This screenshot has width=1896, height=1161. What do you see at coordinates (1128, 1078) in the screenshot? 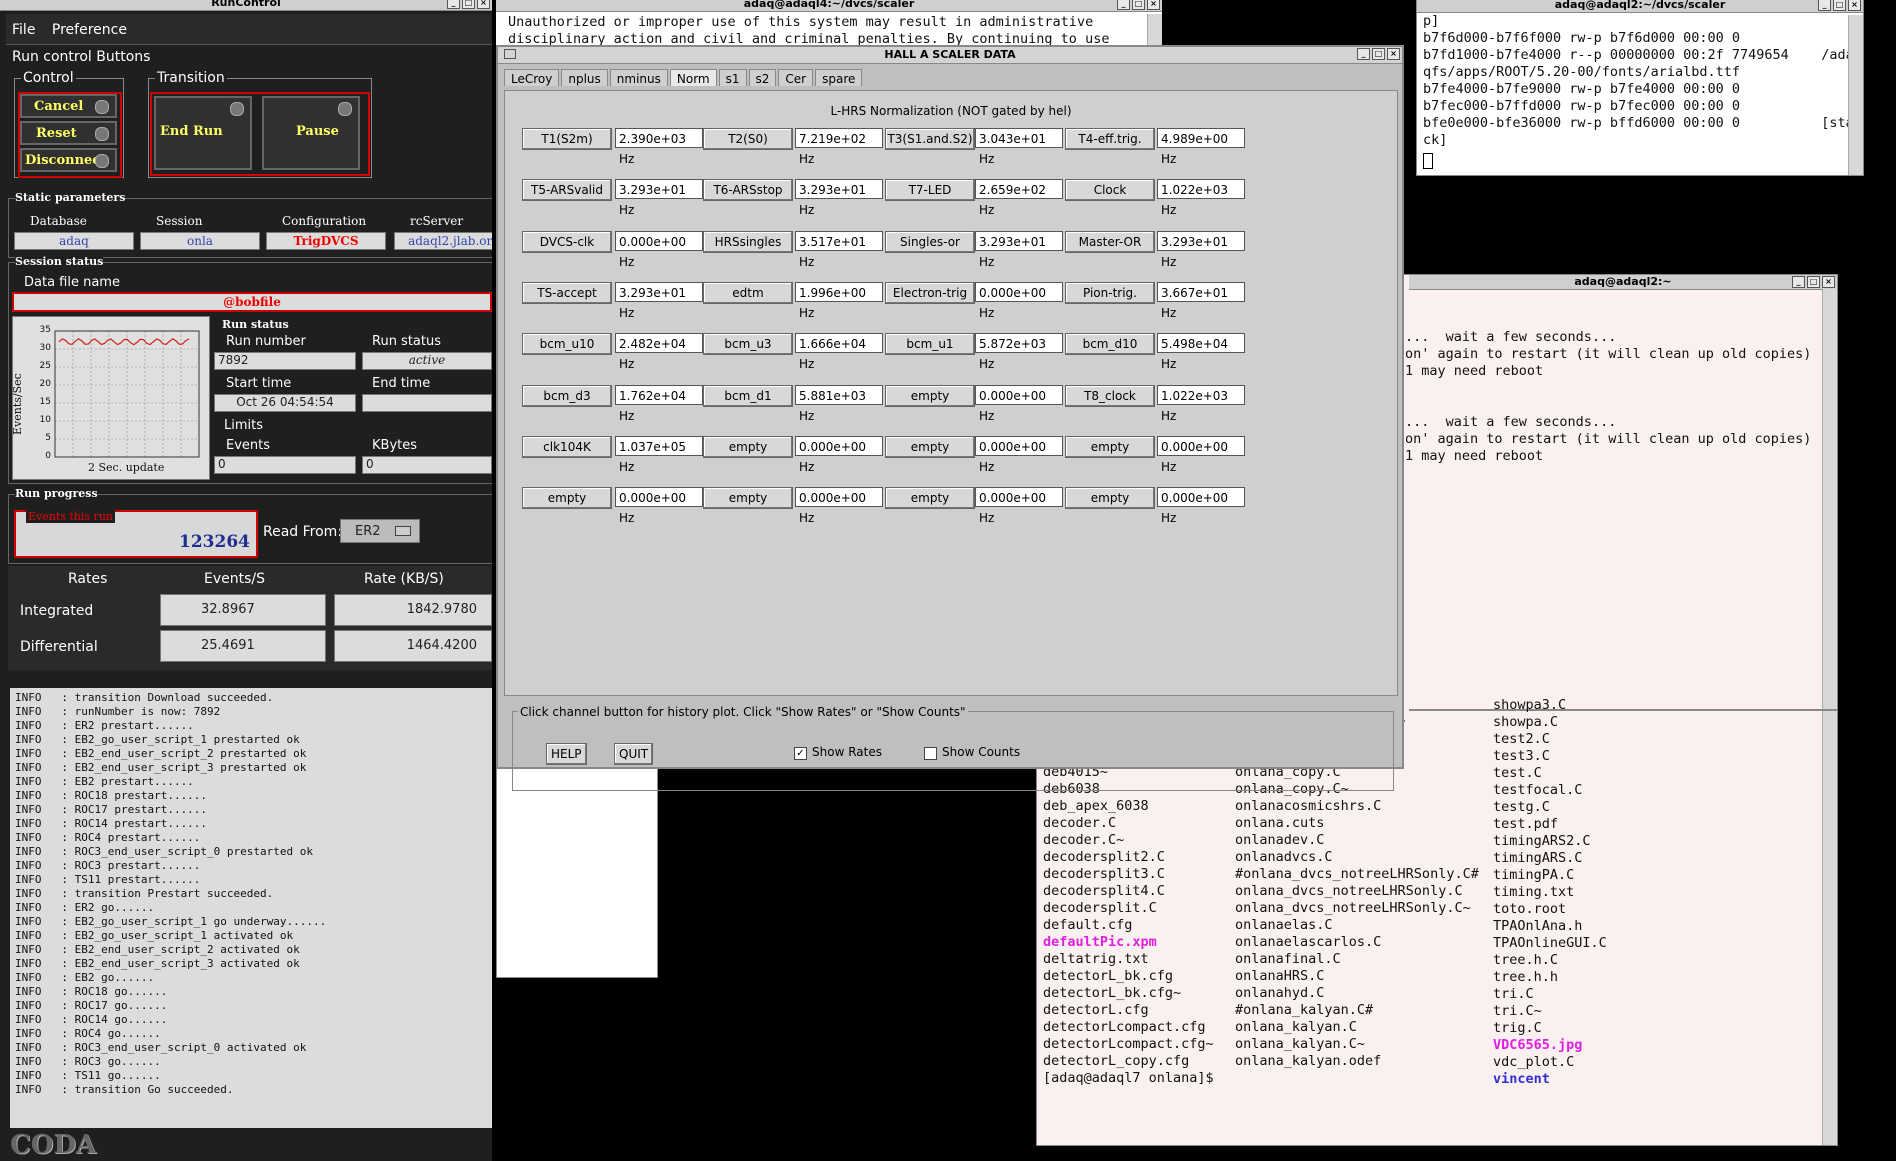
I see `shell-prompt: [adaq@adaql7 onlana]$` at bounding box center [1128, 1078].